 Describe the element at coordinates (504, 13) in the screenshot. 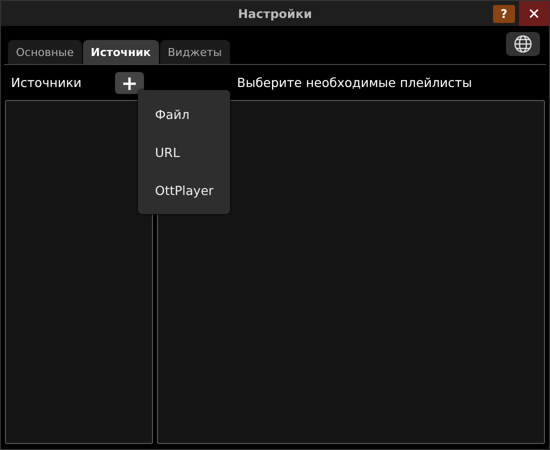

I see `help-button: ?` at that location.